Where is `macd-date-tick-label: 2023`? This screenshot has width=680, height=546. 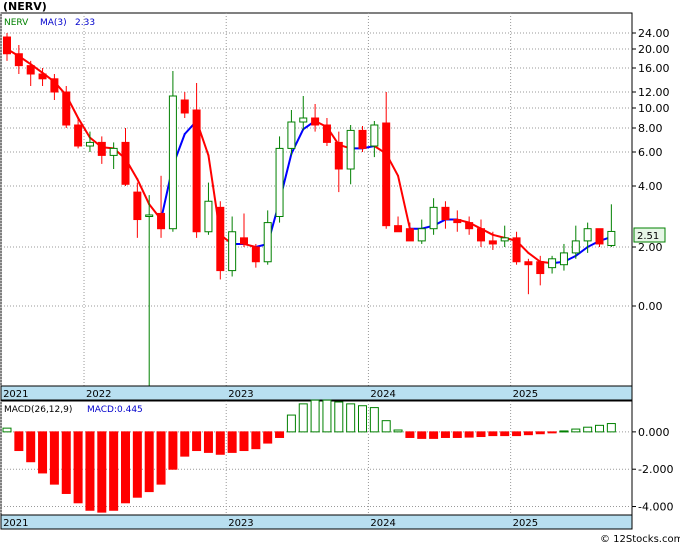
macd-date-tick-label: 2023 is located at coordinates (240, 523).